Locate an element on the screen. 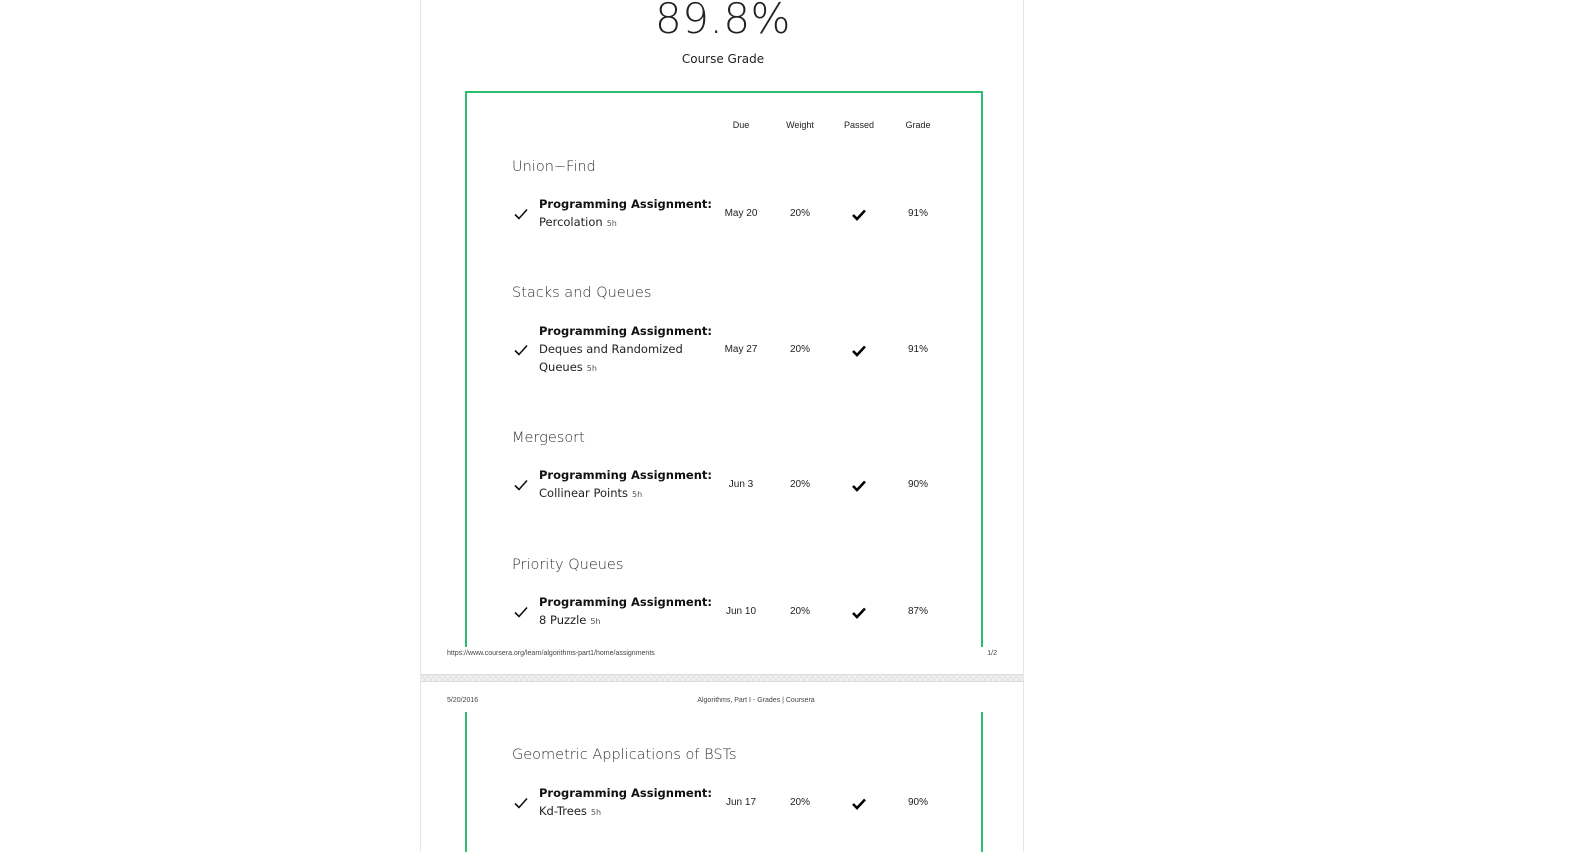 This screenshot has height=852, width=1588. header-due: Due is located at coordinates (741, 125).